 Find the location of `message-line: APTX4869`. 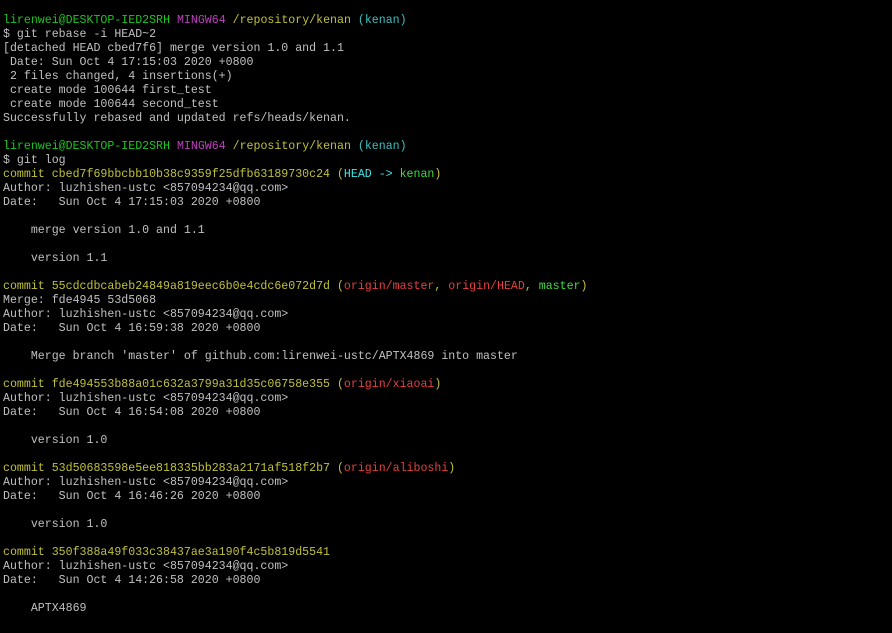

message-line: APTX4869 is located at coordinates (295, 609).